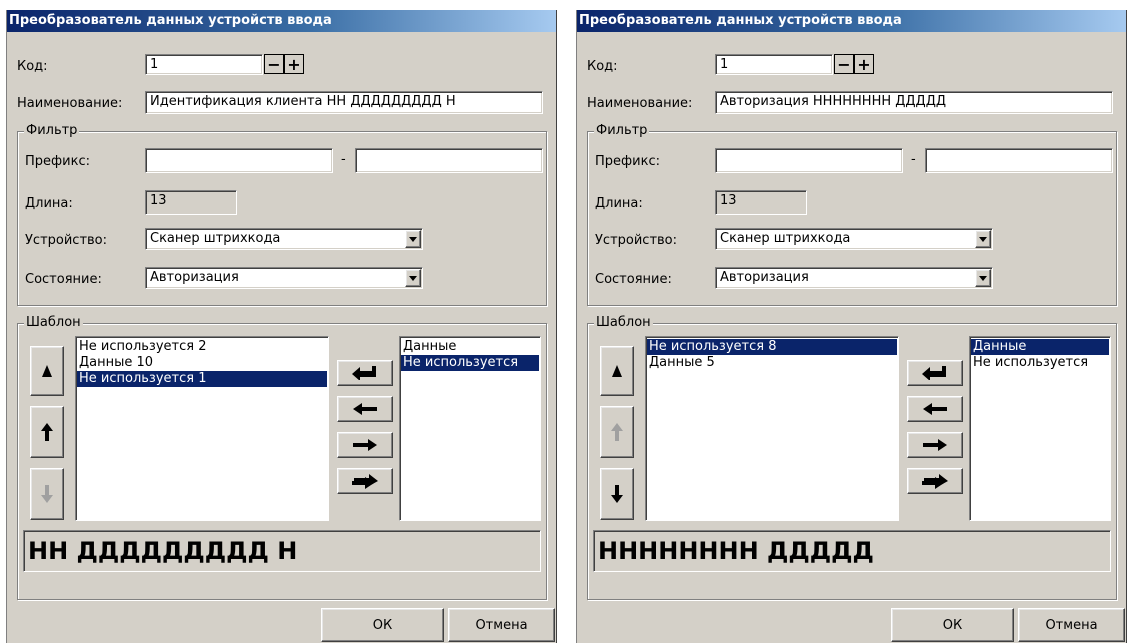 The width and height of the screenshot is (1127, 643). I want to click on state-select-value: Авторизация, so click(764, 277).